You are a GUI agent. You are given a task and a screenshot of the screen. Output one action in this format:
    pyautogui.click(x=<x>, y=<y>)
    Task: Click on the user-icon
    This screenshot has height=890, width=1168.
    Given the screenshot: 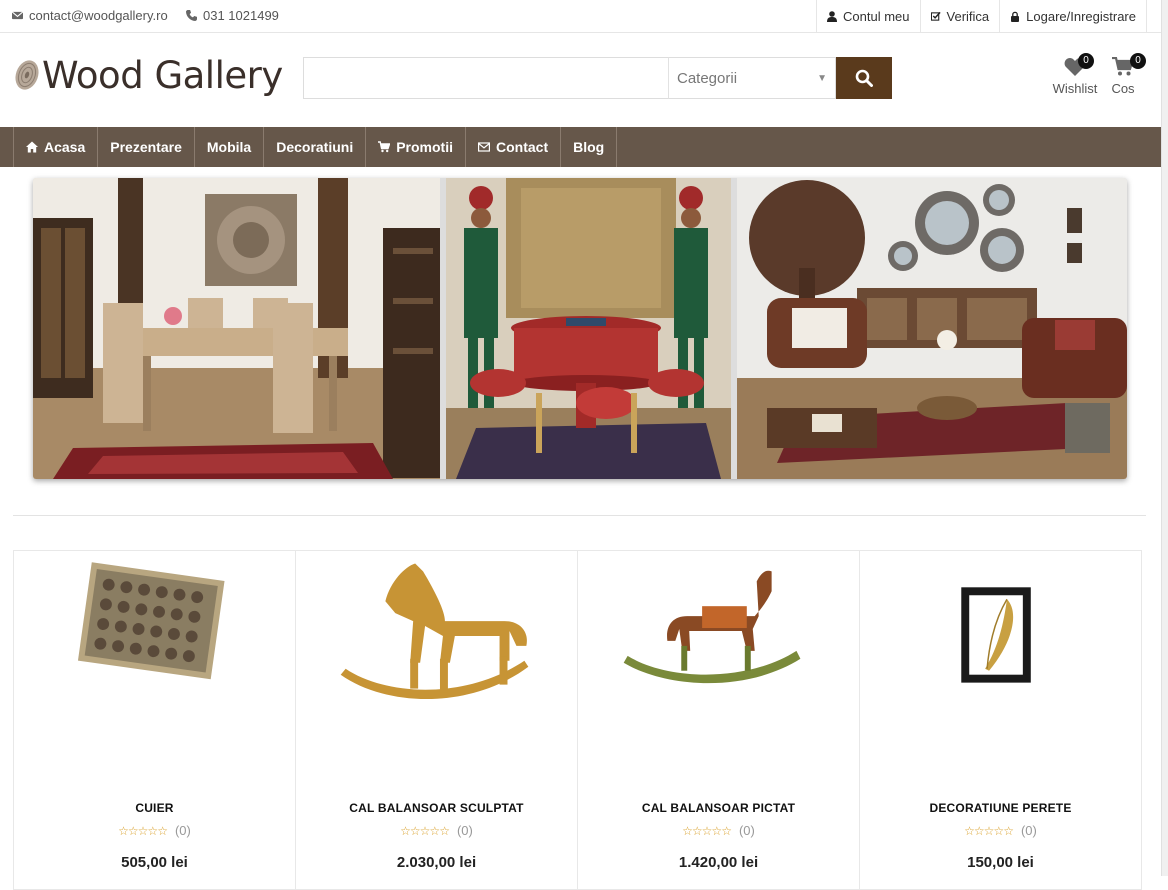 What is the action you would take?
    pyautogui.click(x=832, y=16)
    